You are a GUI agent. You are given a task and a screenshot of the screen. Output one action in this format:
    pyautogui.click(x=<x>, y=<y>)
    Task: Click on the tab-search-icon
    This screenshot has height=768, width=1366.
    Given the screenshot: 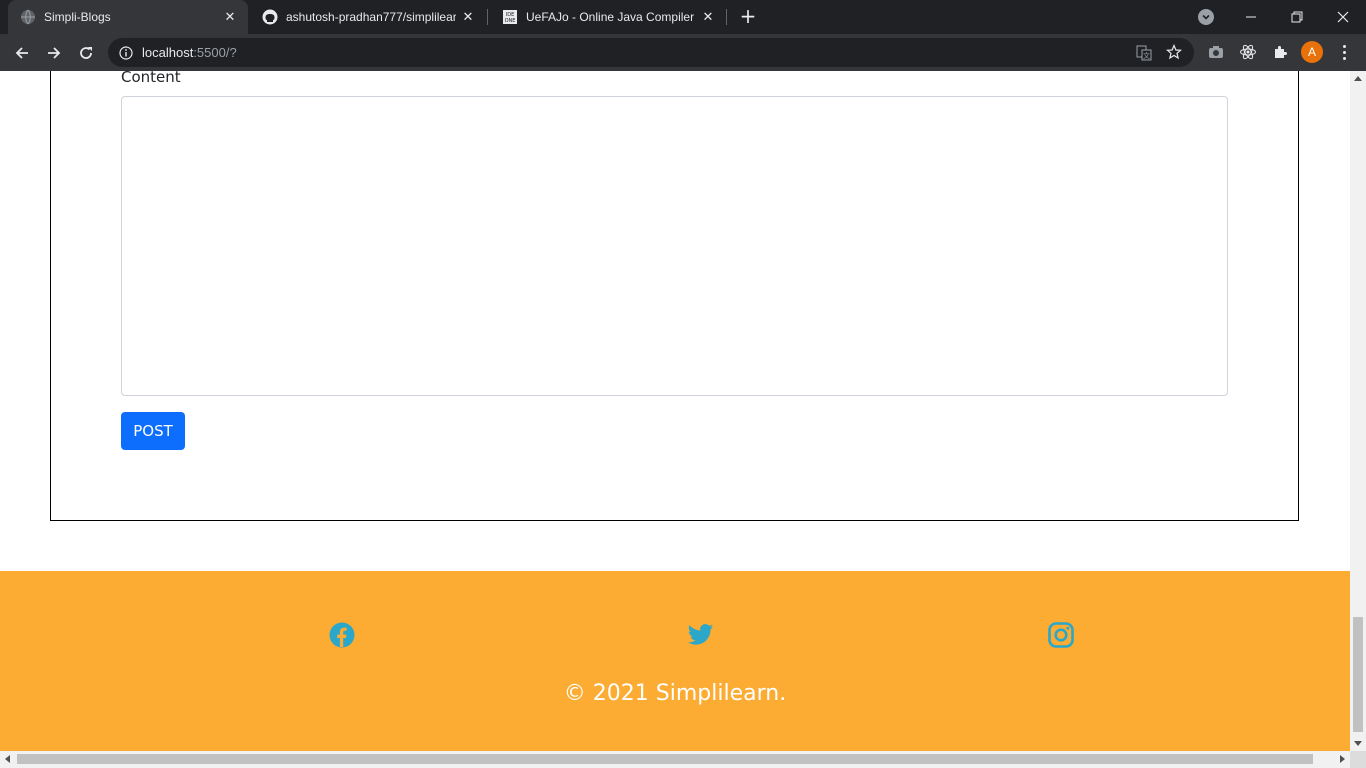 What is the action you would take?
    pyautogui.click(x=1206, y=17)
    